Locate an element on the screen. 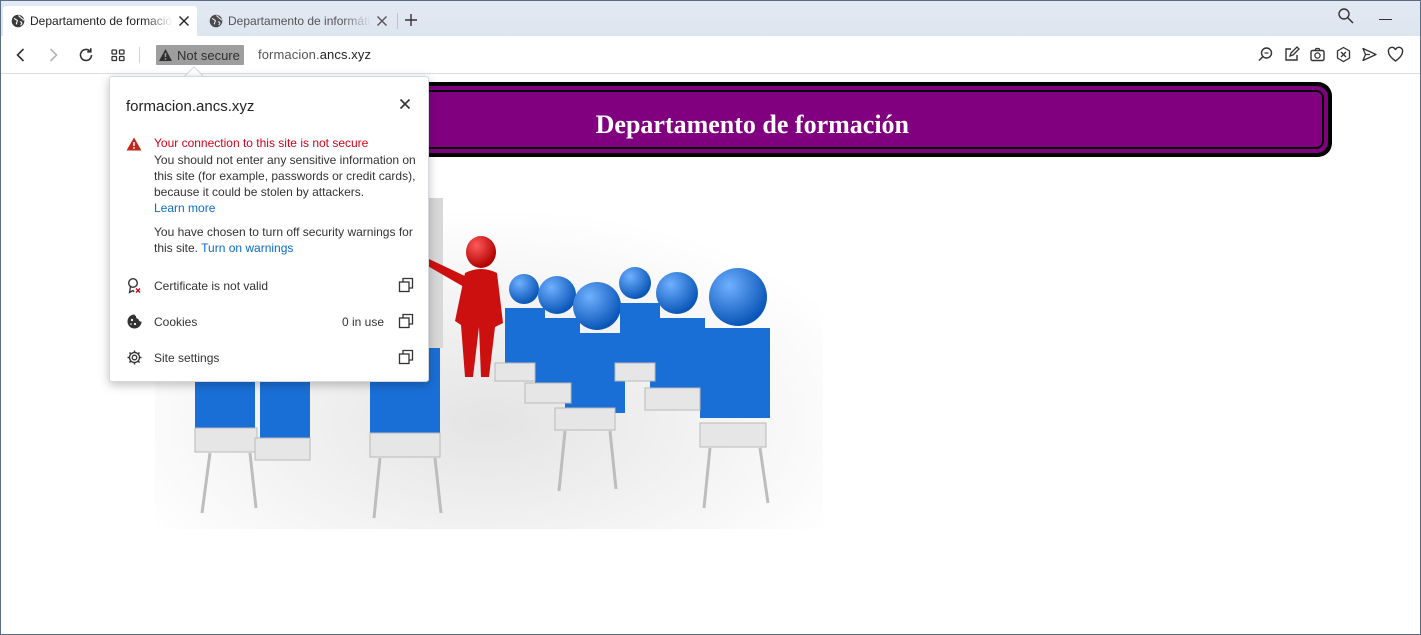 The height and width of the screenshot is (635, 1421). banner-fill: Departamento de formación is located at coordinates (805, 119).